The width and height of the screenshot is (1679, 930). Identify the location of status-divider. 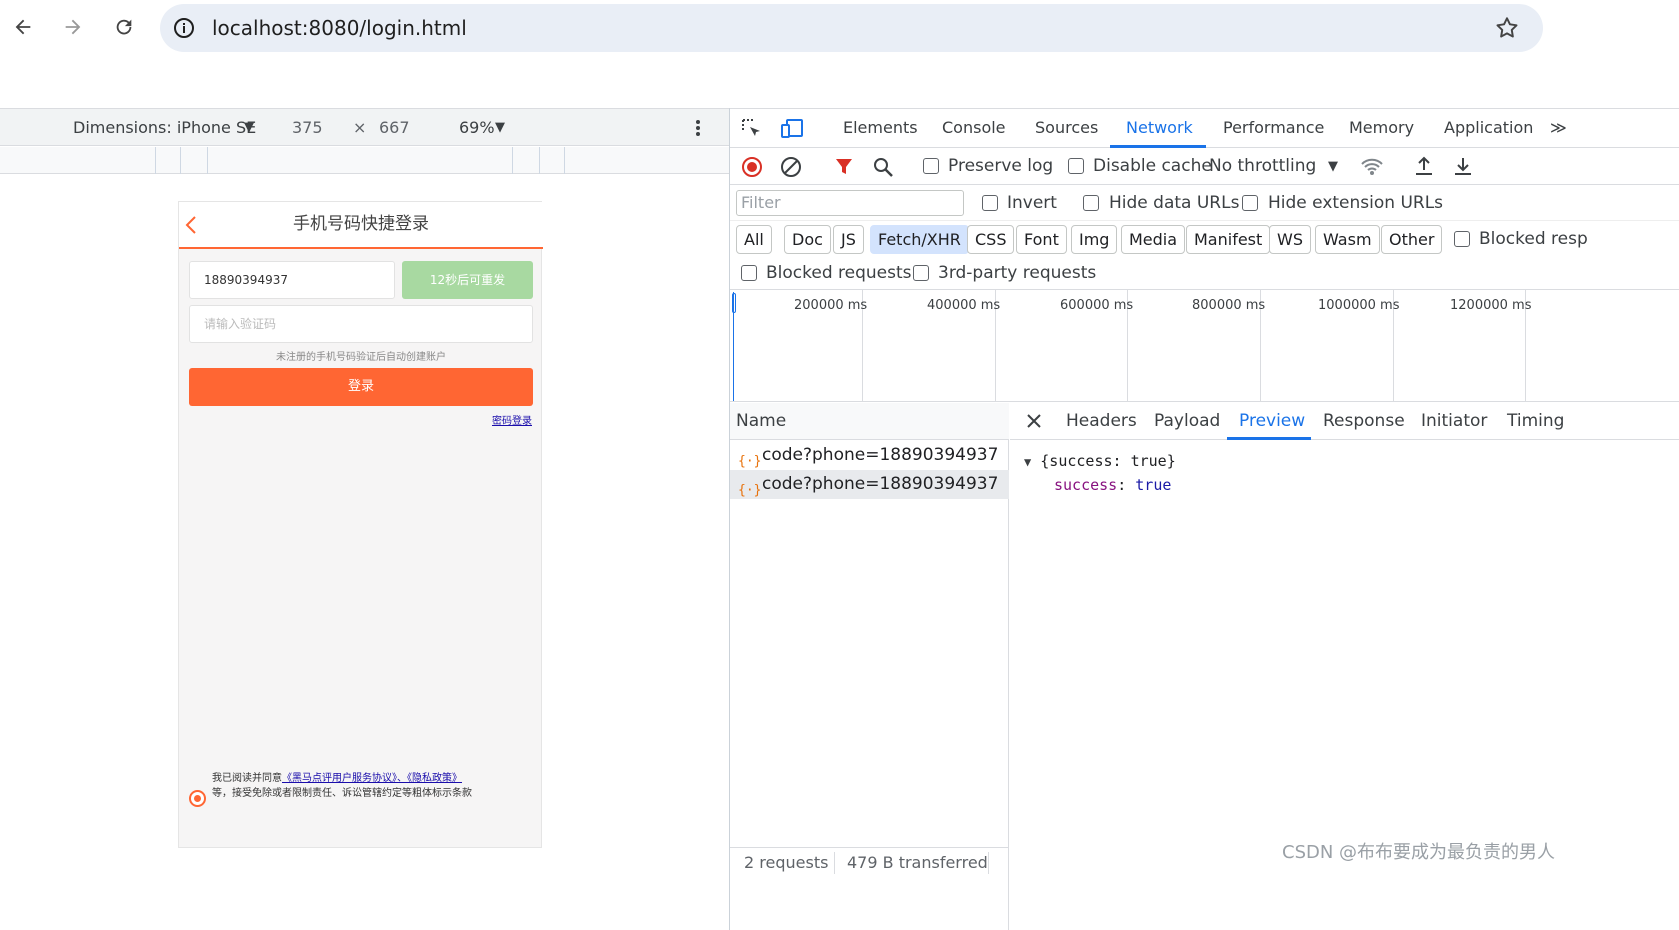
(834, 863).